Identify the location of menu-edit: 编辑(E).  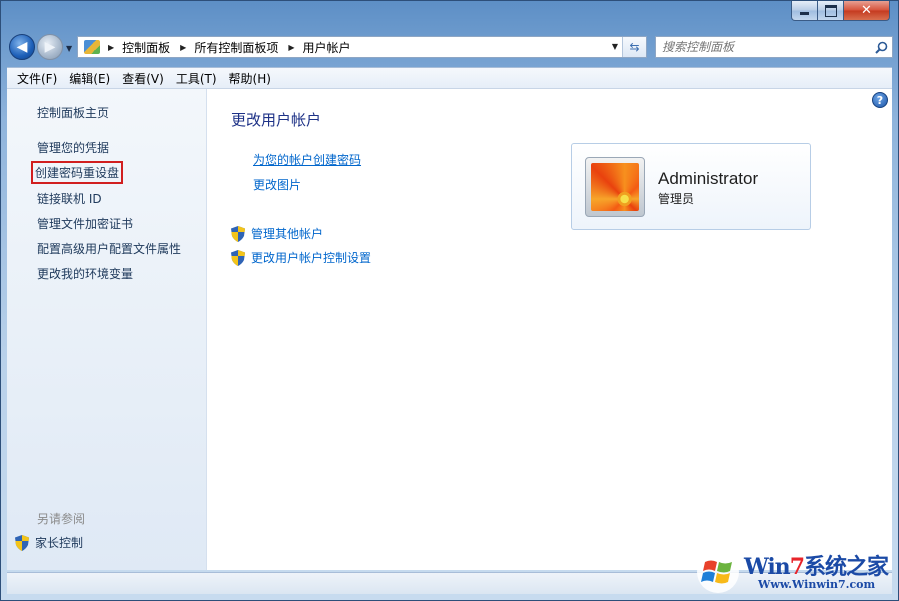
(89, 78).